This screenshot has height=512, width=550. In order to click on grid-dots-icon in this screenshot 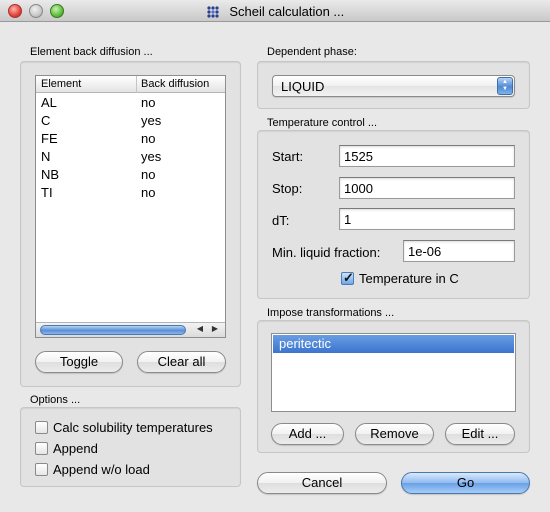, I will do `click(213, 12)`.